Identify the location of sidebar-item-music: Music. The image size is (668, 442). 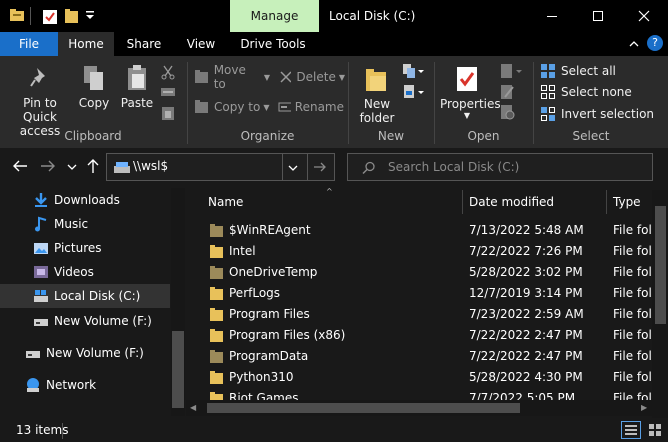
(85, 224).